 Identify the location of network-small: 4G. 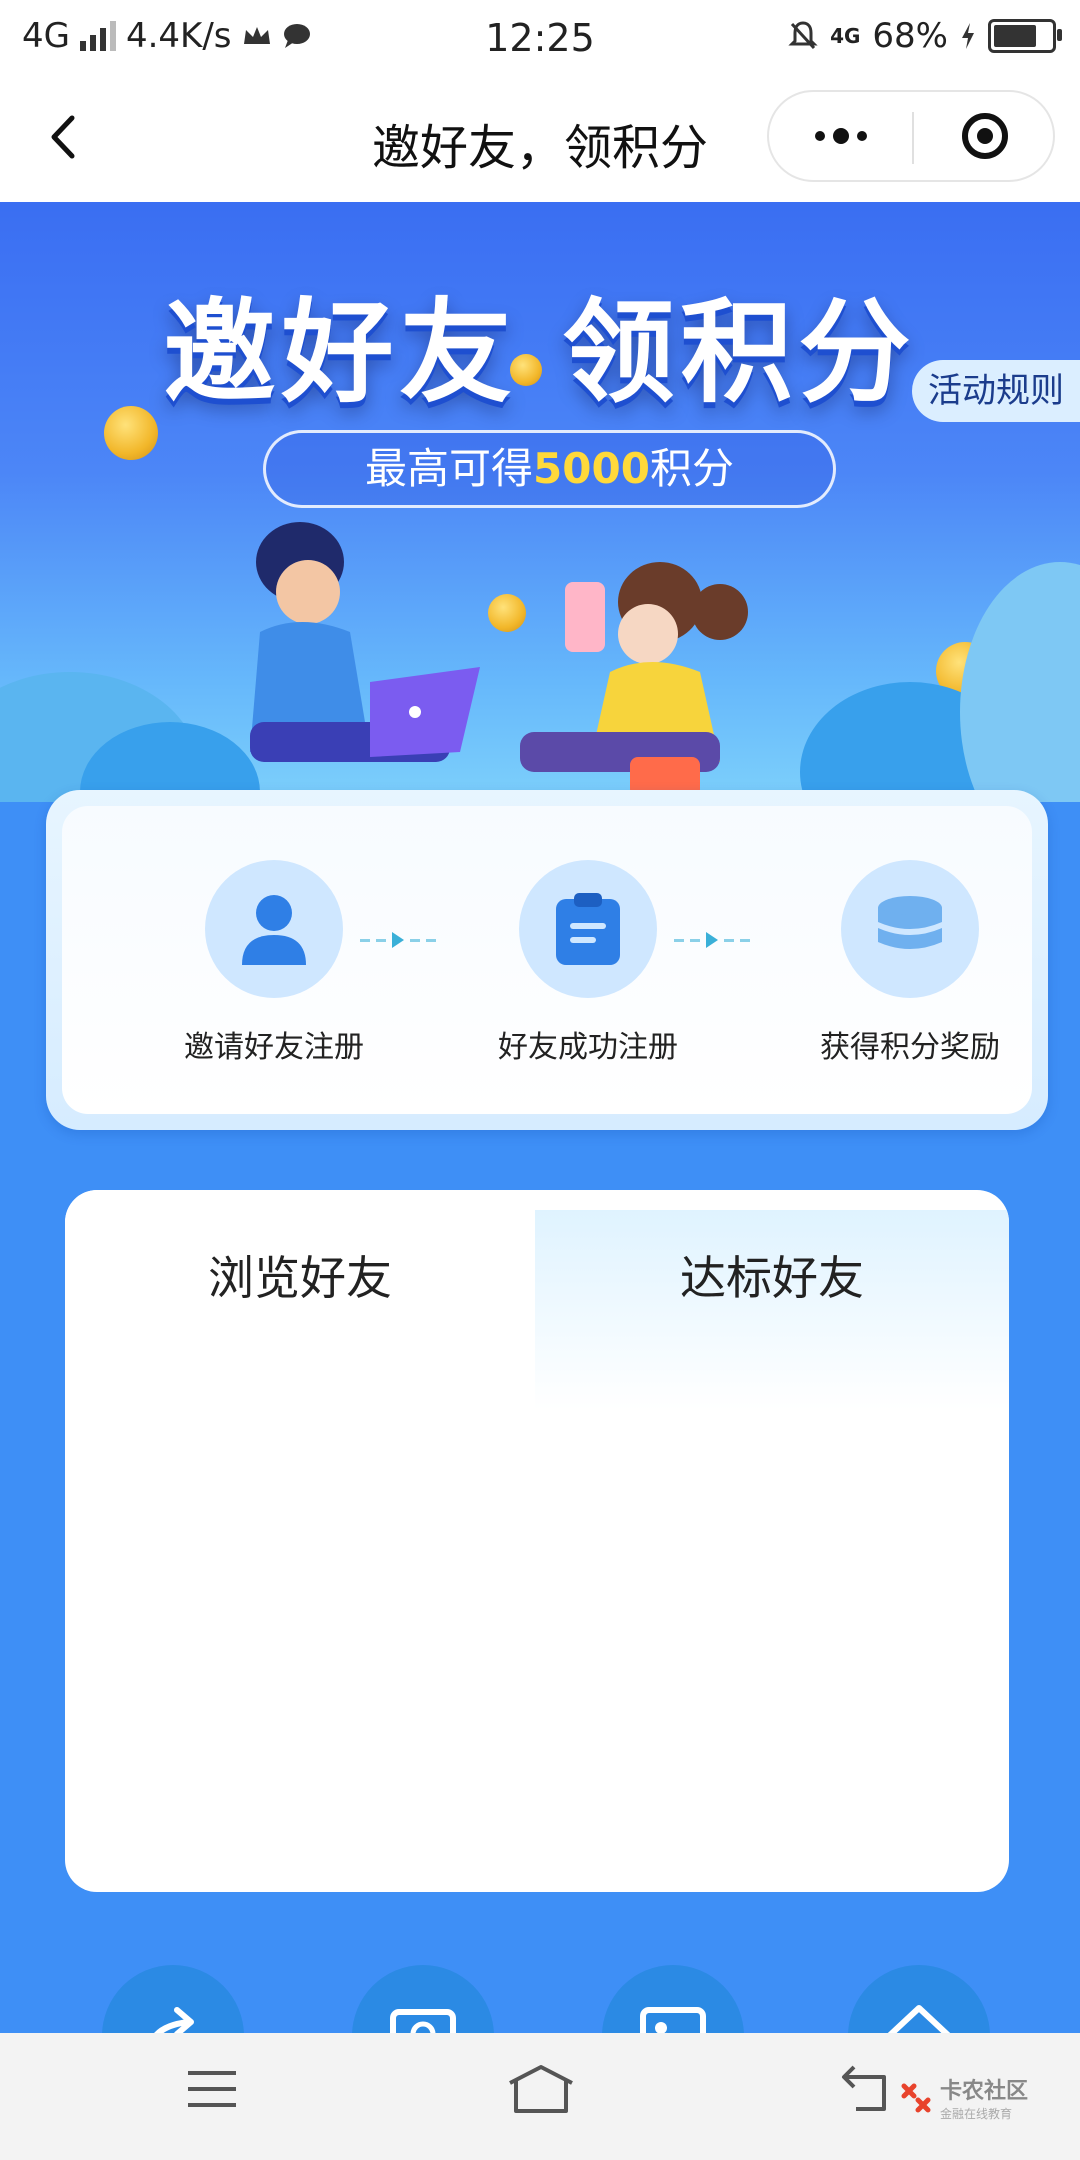
(845, 36).